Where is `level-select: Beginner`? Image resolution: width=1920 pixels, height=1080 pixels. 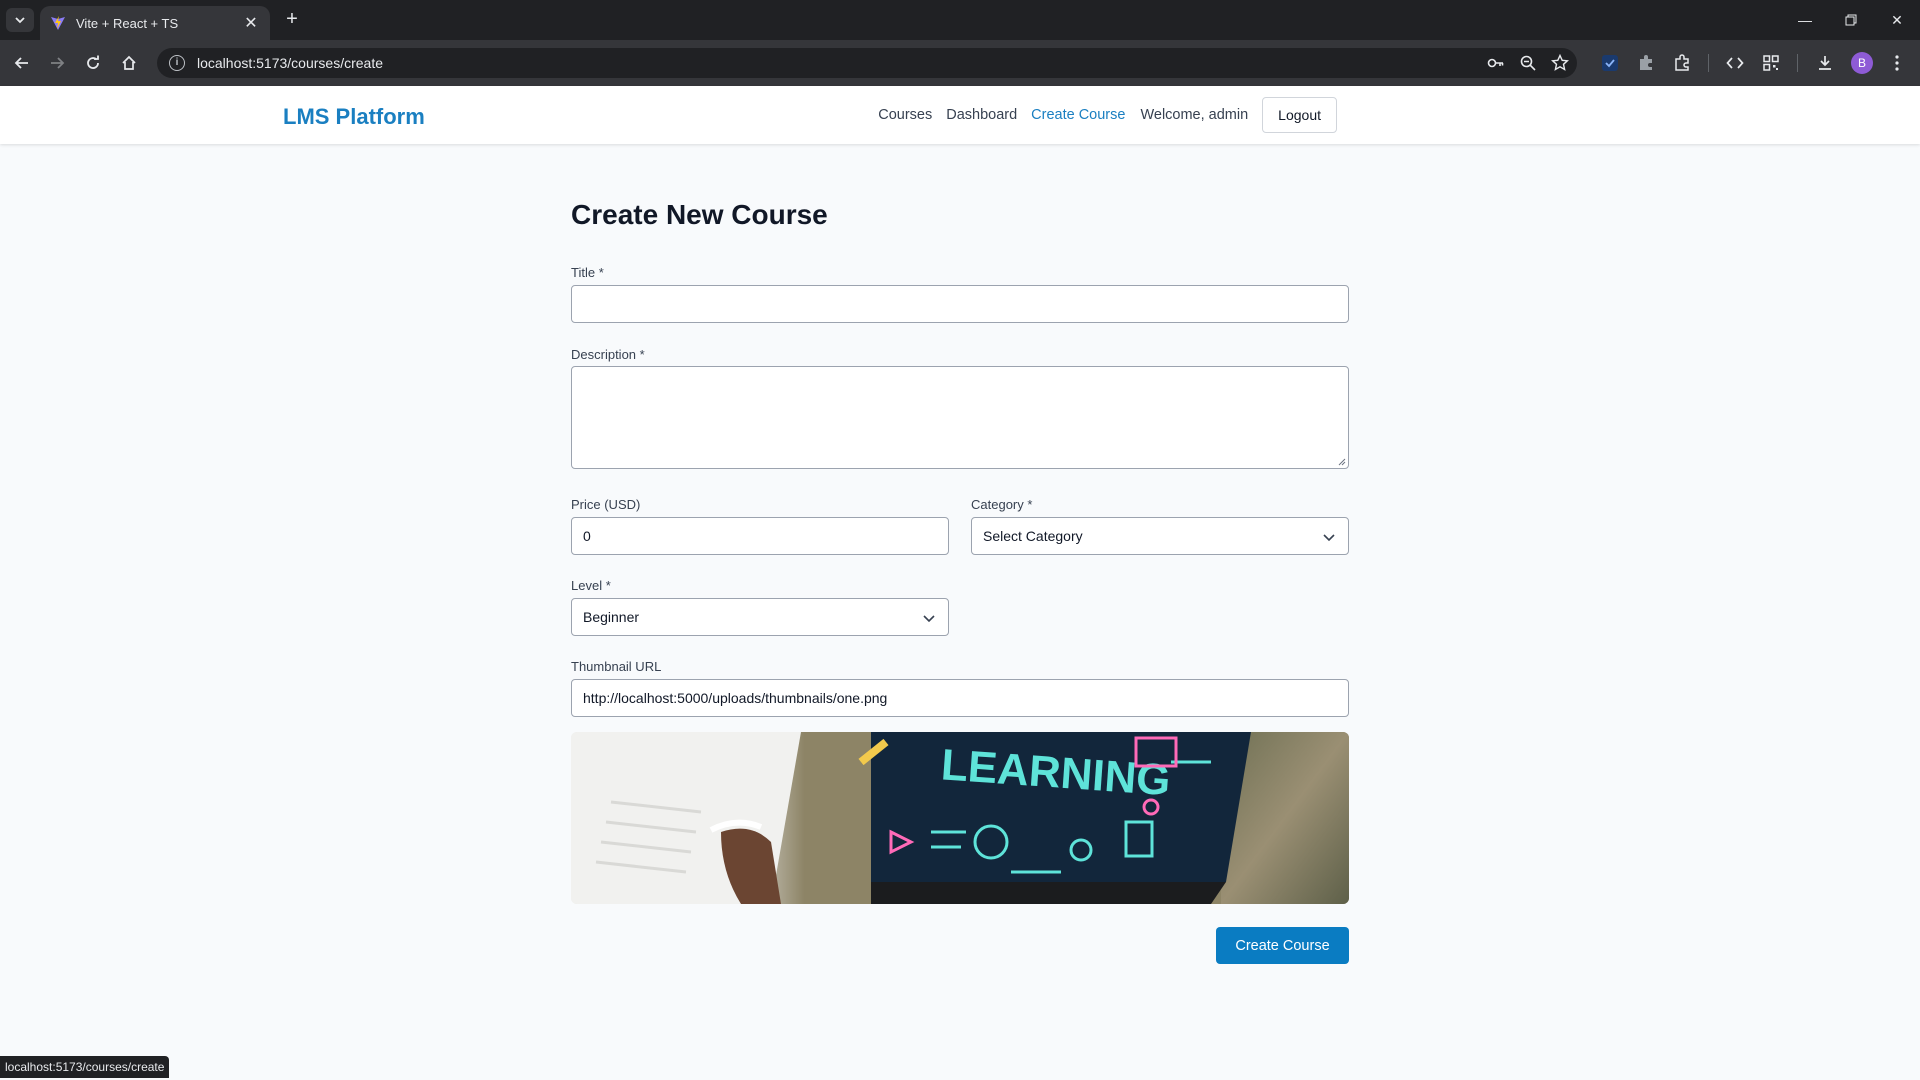
level-select: Beginner is located at coordinates (760, 617).